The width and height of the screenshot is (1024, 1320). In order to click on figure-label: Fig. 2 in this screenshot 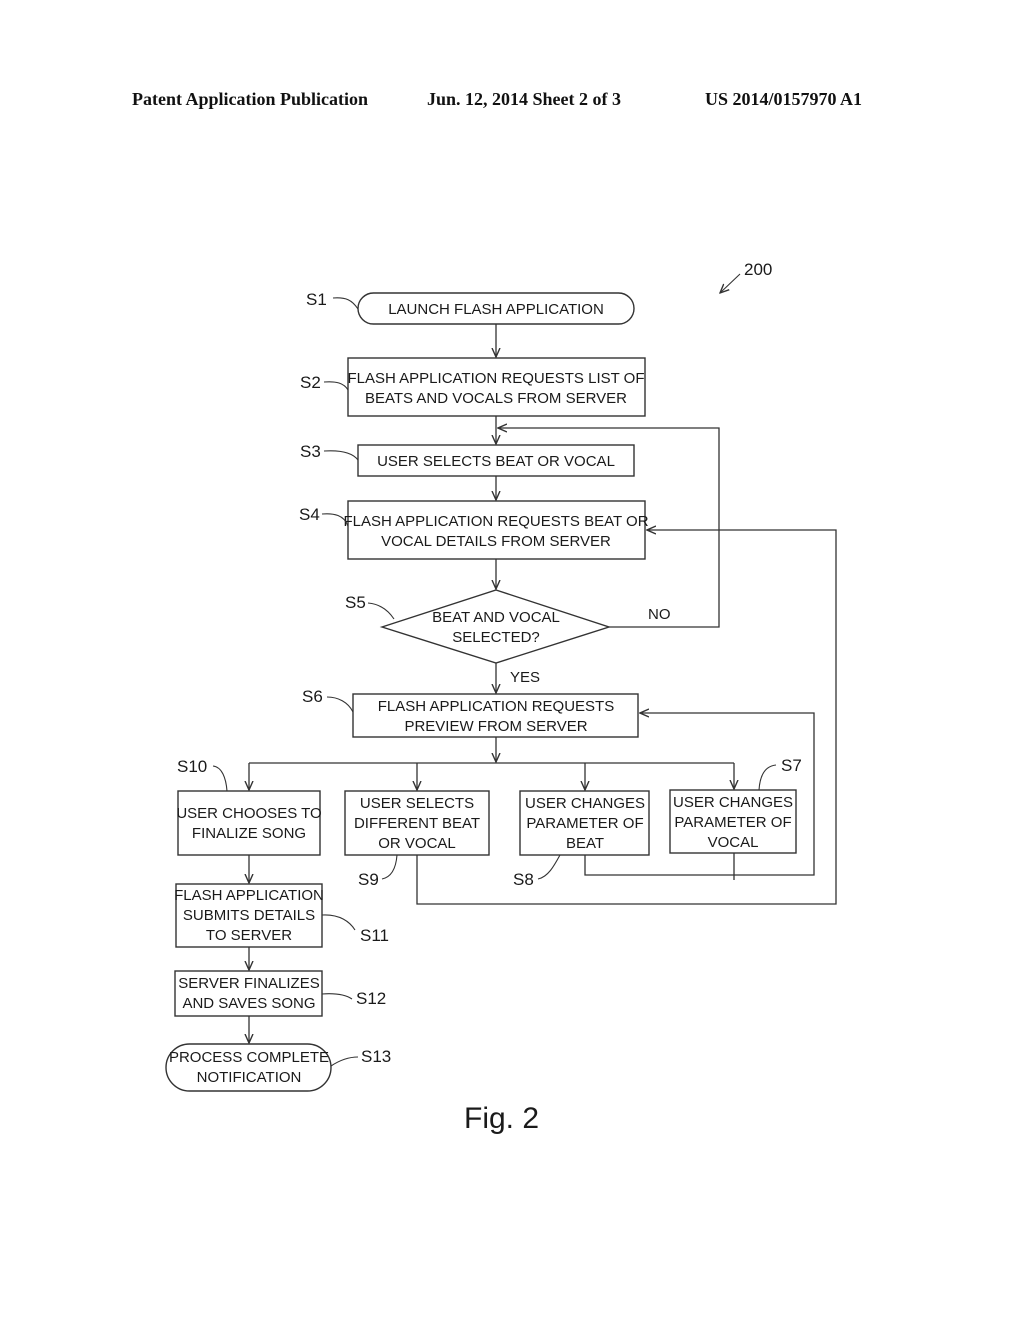, I will do `click(501, 1118)`.